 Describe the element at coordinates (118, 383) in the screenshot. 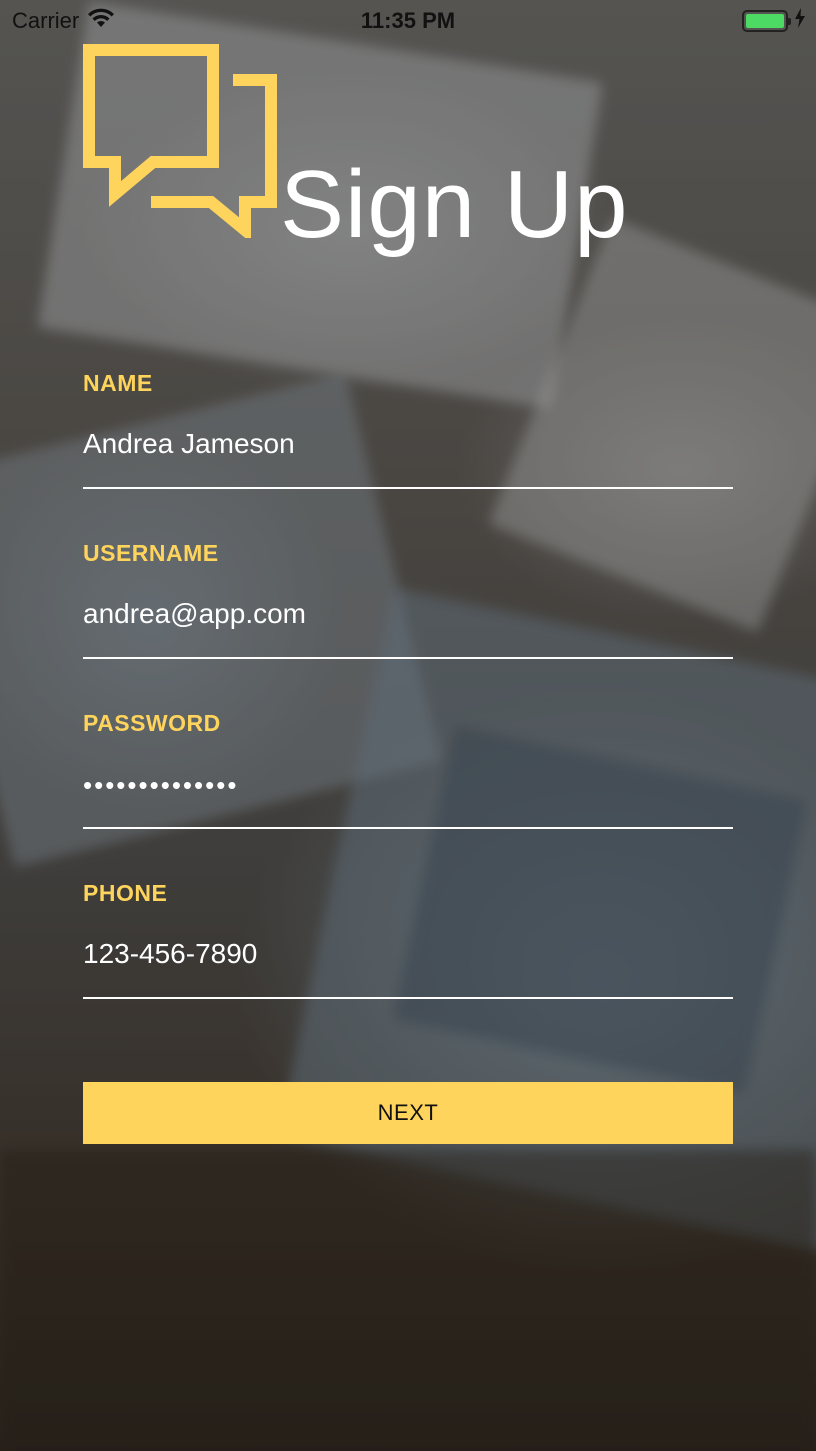

I see `name-label: NAME` at that location.